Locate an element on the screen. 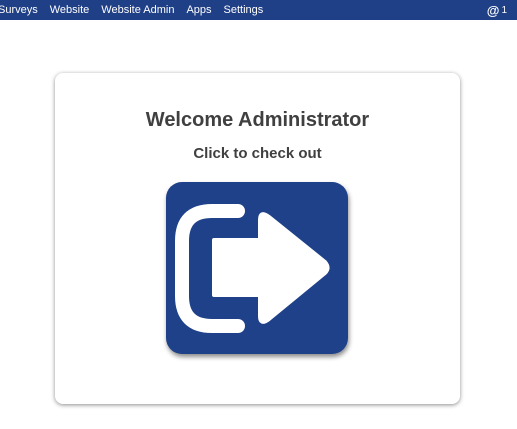 This screenshot has height=429, width=517. checkout-button is located at coordinates (257, 268).